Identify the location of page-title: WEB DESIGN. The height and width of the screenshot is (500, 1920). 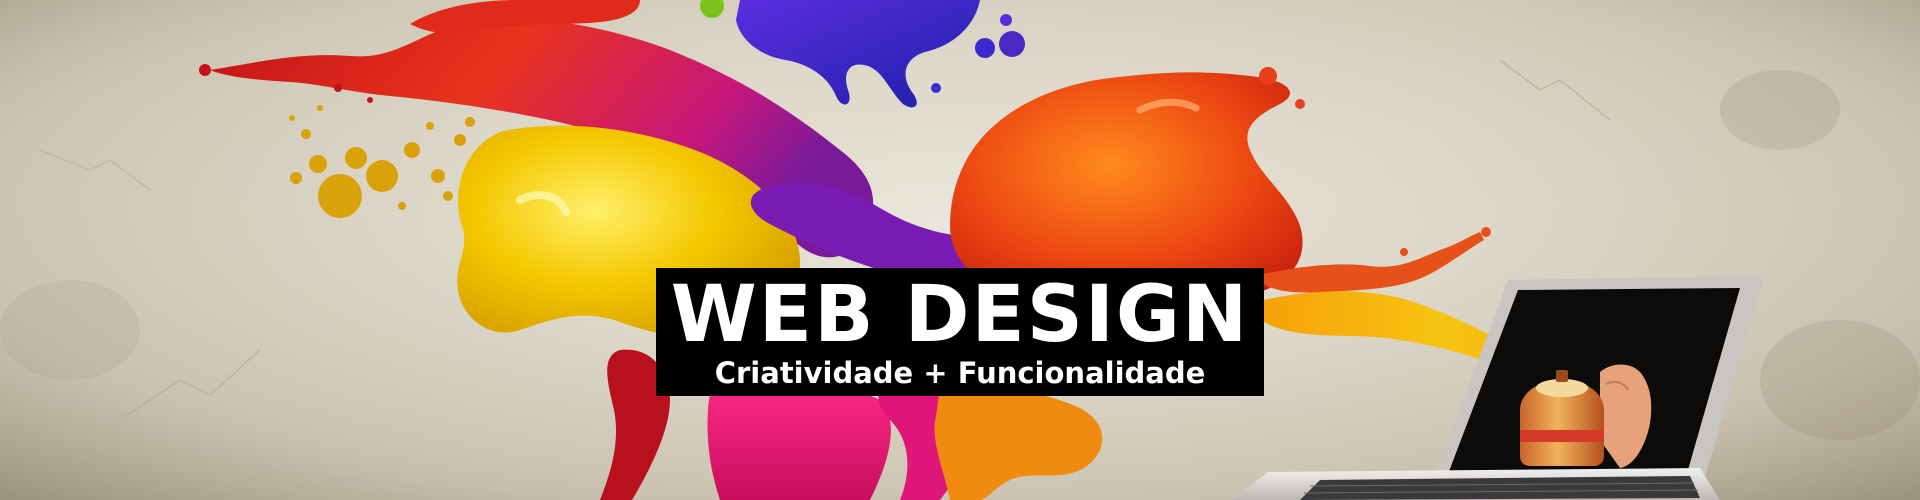
(960, 315).